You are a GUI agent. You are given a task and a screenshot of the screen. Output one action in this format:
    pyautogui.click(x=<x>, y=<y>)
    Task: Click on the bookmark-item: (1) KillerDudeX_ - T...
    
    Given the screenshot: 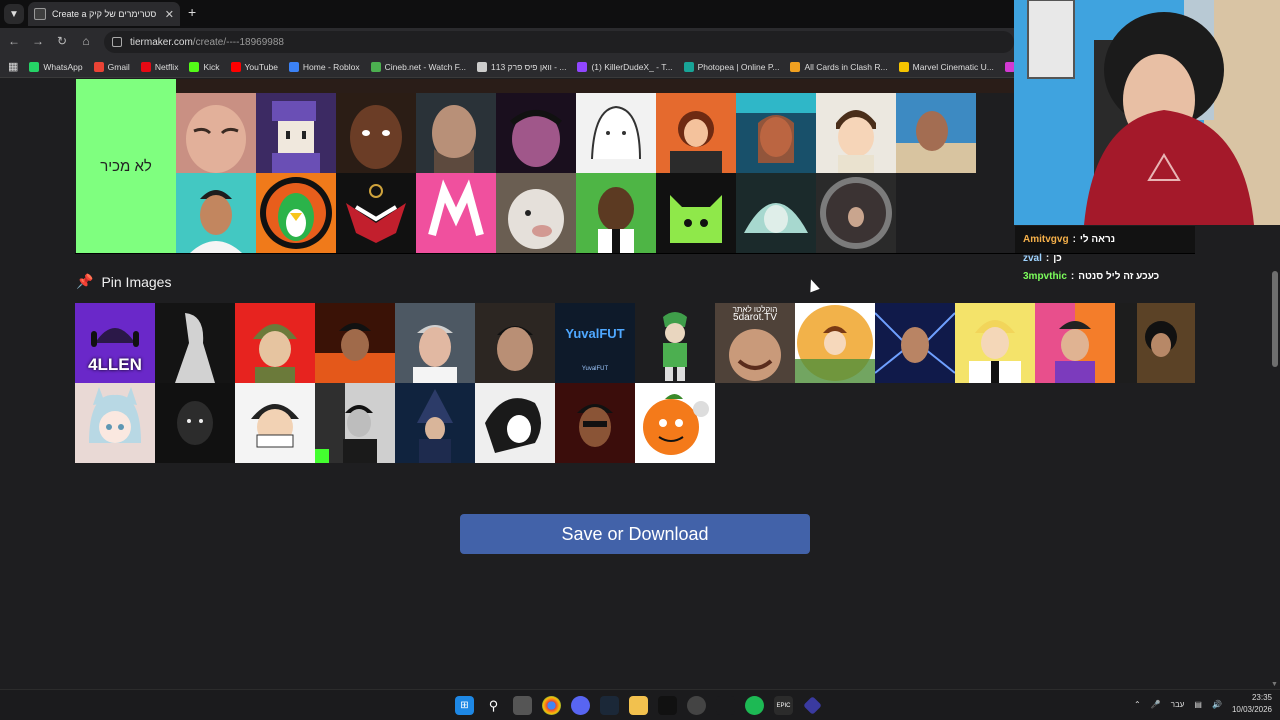 What is the action you would take?
    pyautogui.click(x=625, y=66)
    